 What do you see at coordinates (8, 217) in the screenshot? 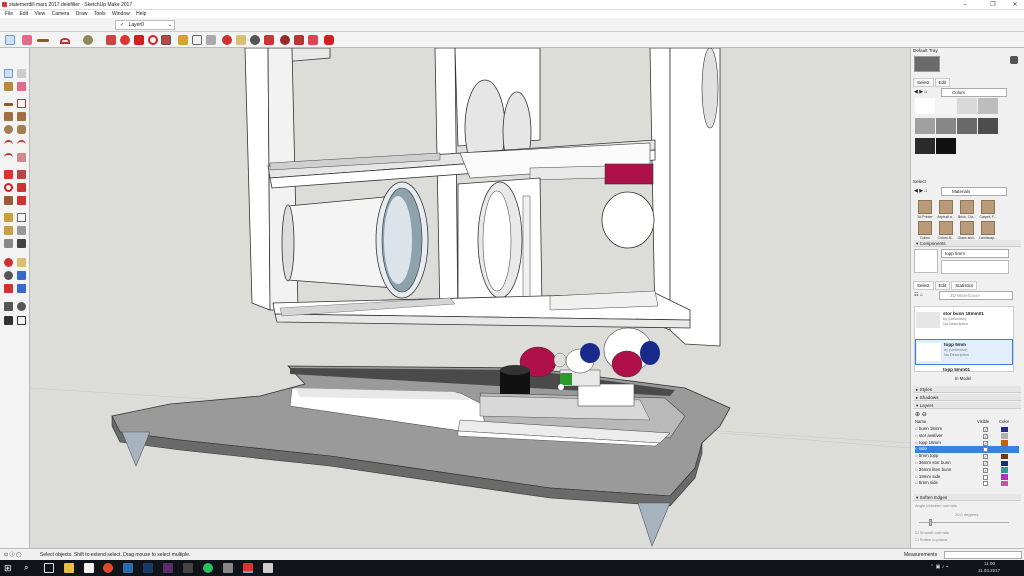
I see `tape-tool-icon` at bounding box center [8, 217].